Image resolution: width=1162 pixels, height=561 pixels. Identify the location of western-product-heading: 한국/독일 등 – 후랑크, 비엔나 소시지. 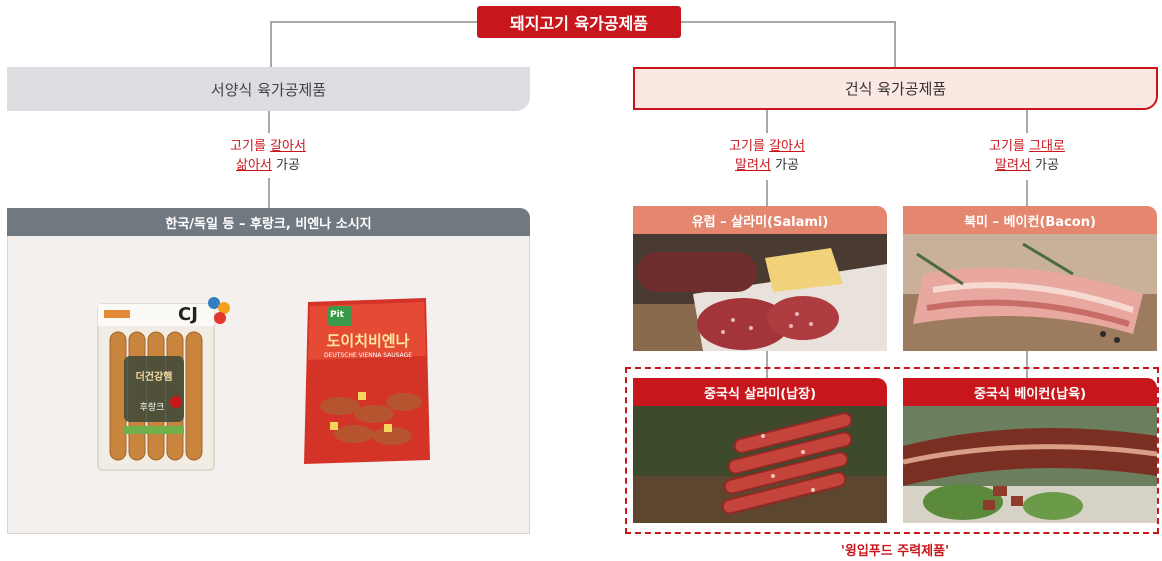
(268, 222).